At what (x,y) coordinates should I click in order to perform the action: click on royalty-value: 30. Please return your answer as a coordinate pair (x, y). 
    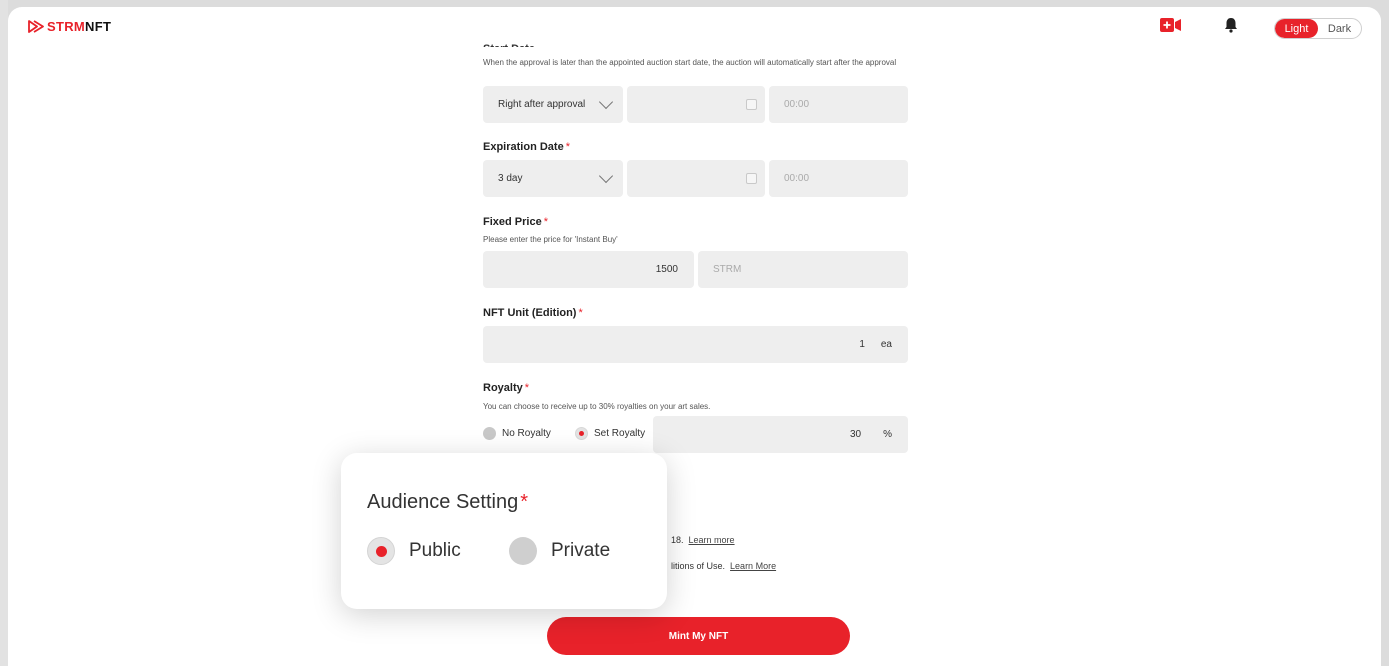
    Looking at the image, I should click on (855, 434).